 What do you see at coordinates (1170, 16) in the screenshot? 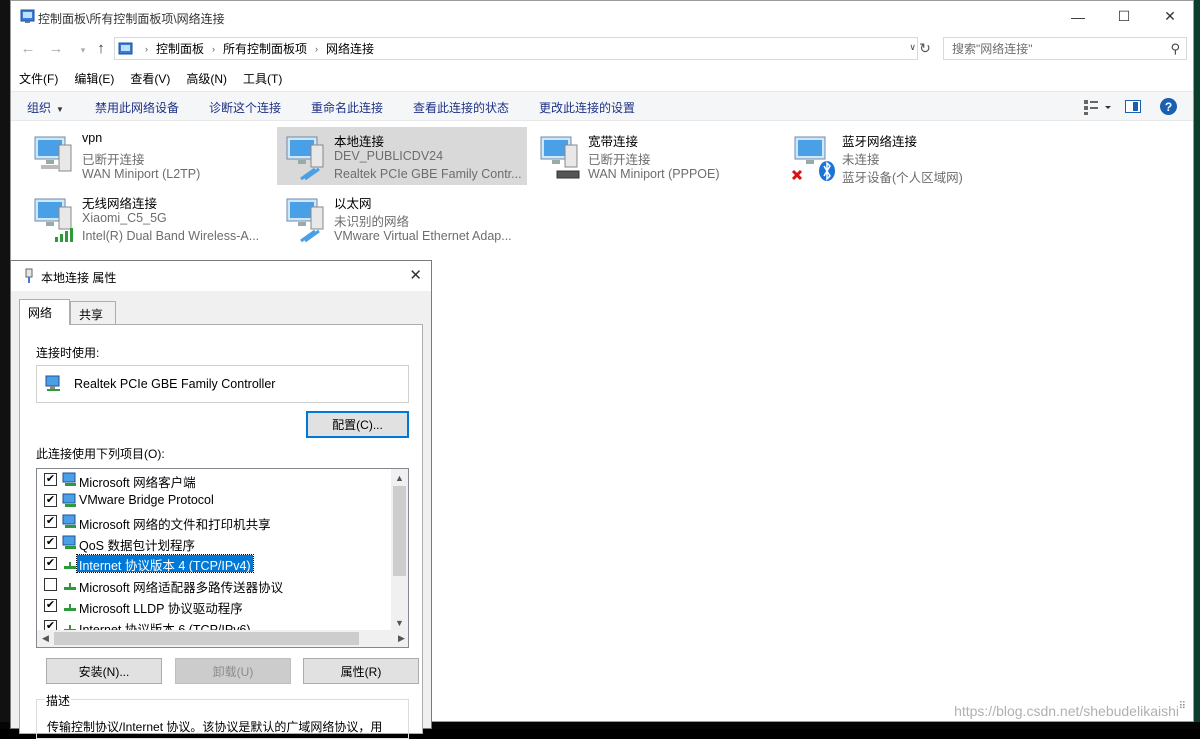
I see `close-button: ✕` at bounding box center [1170, 16].